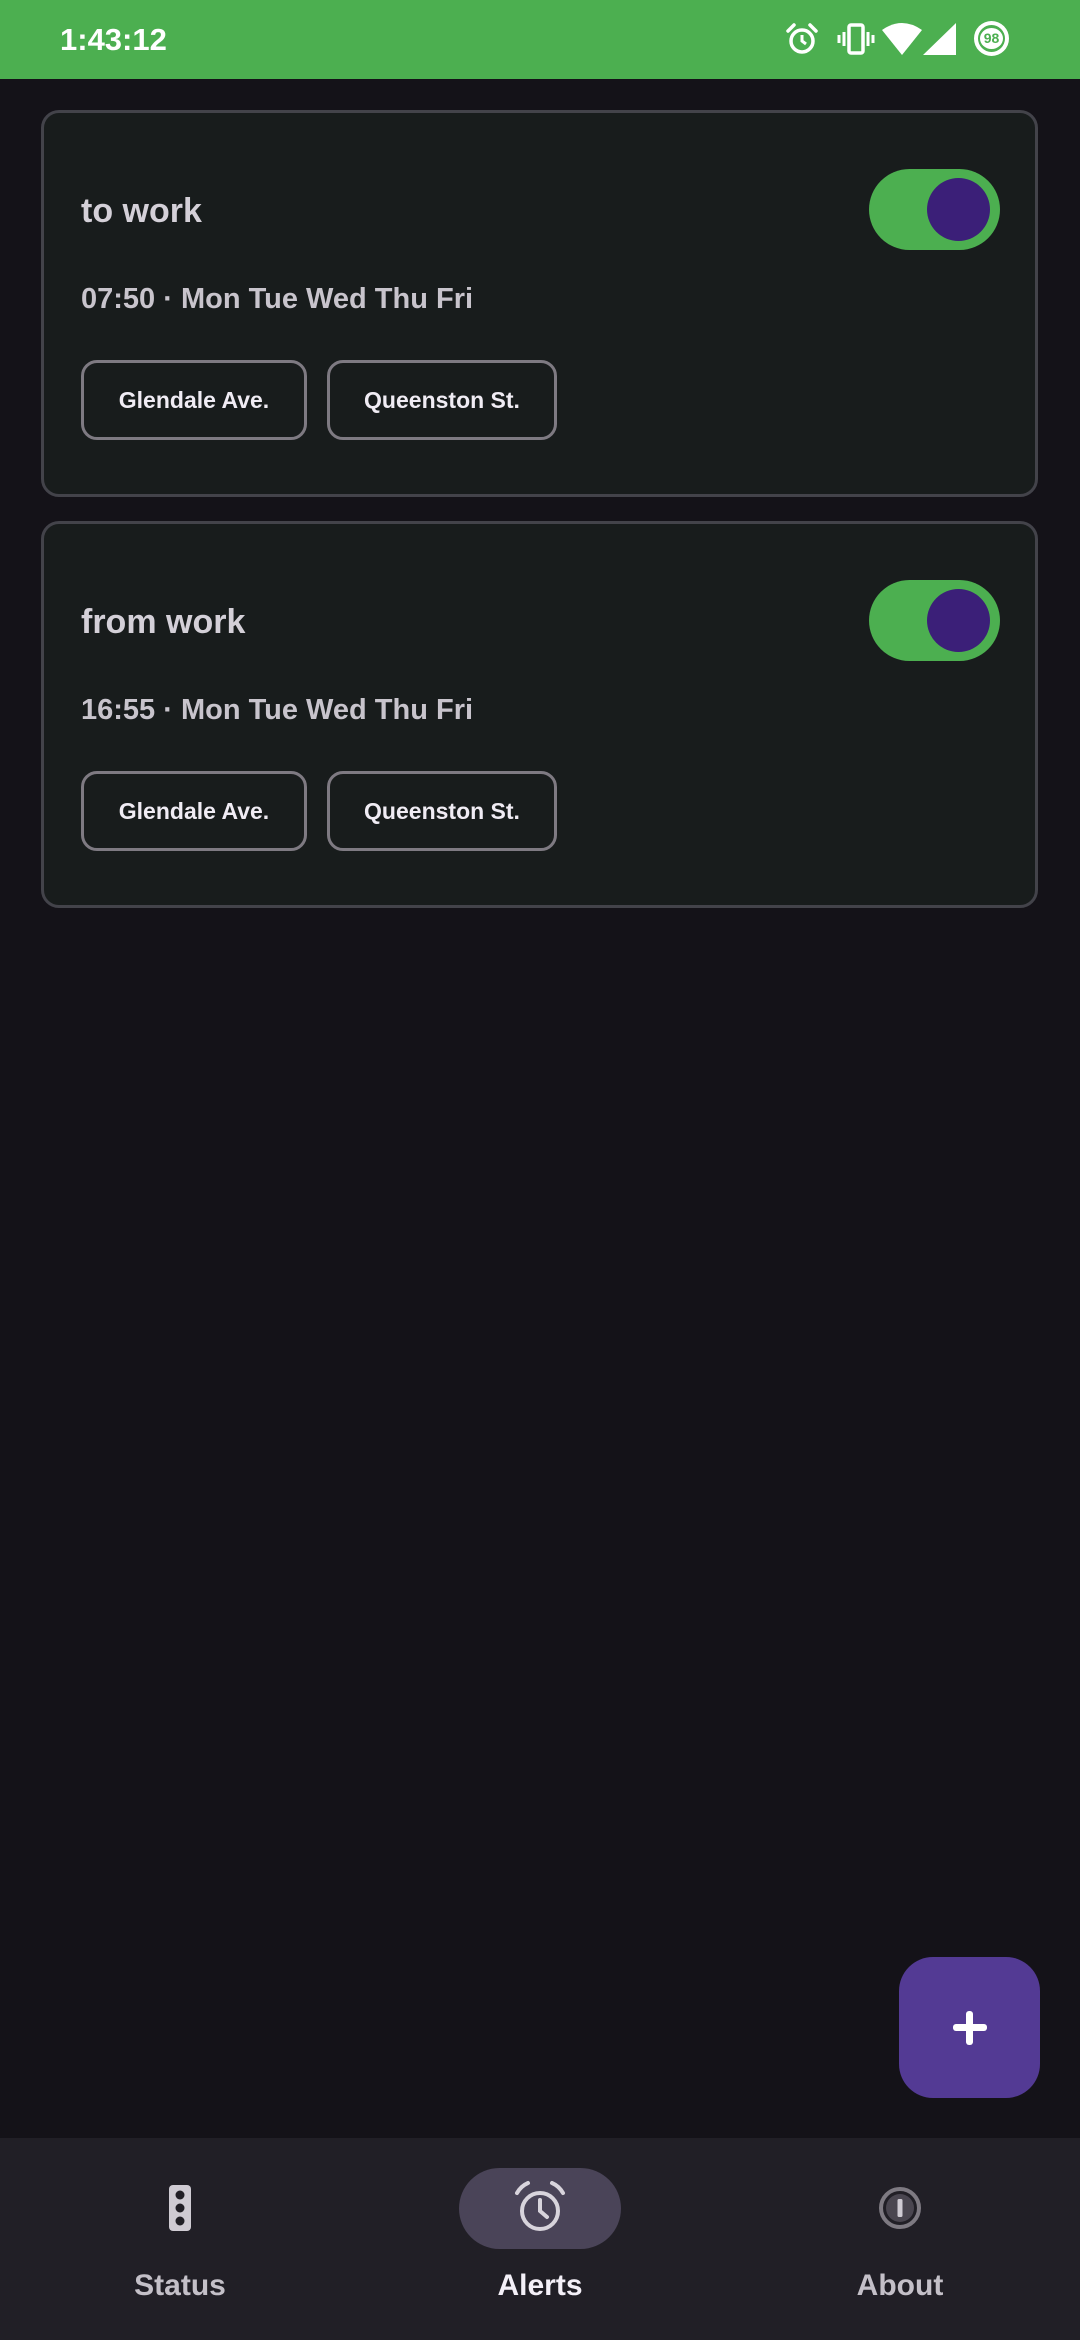  I want to click on plus-icon-bar-v, so click(969, 2028).